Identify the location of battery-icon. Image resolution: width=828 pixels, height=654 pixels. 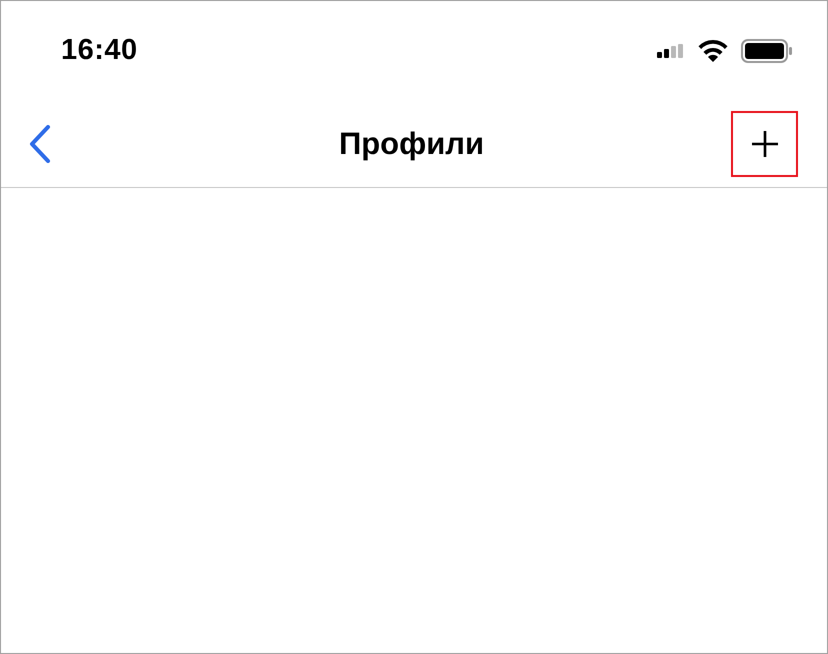
(767, 50).